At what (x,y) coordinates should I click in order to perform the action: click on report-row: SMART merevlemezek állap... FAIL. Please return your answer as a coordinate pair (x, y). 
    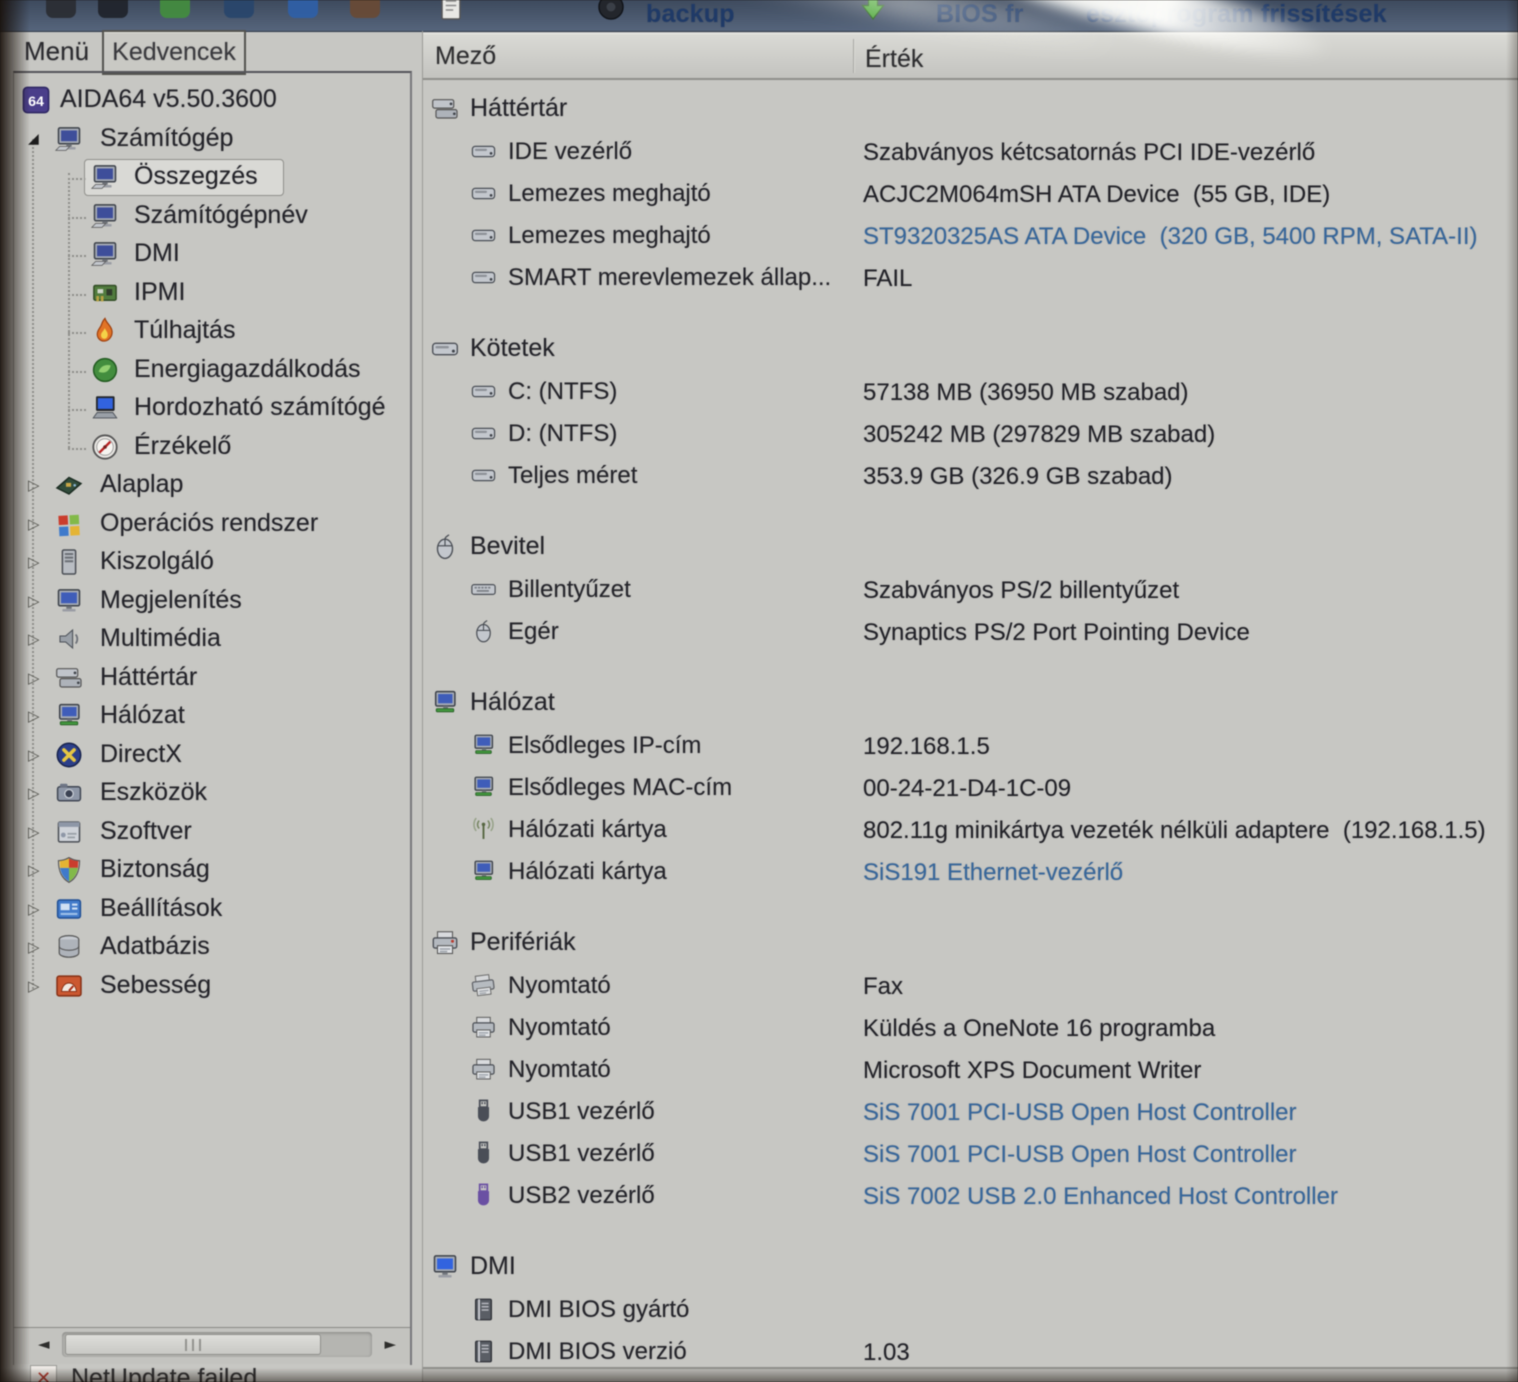
    Looking at the image, I should click on (970, 277).